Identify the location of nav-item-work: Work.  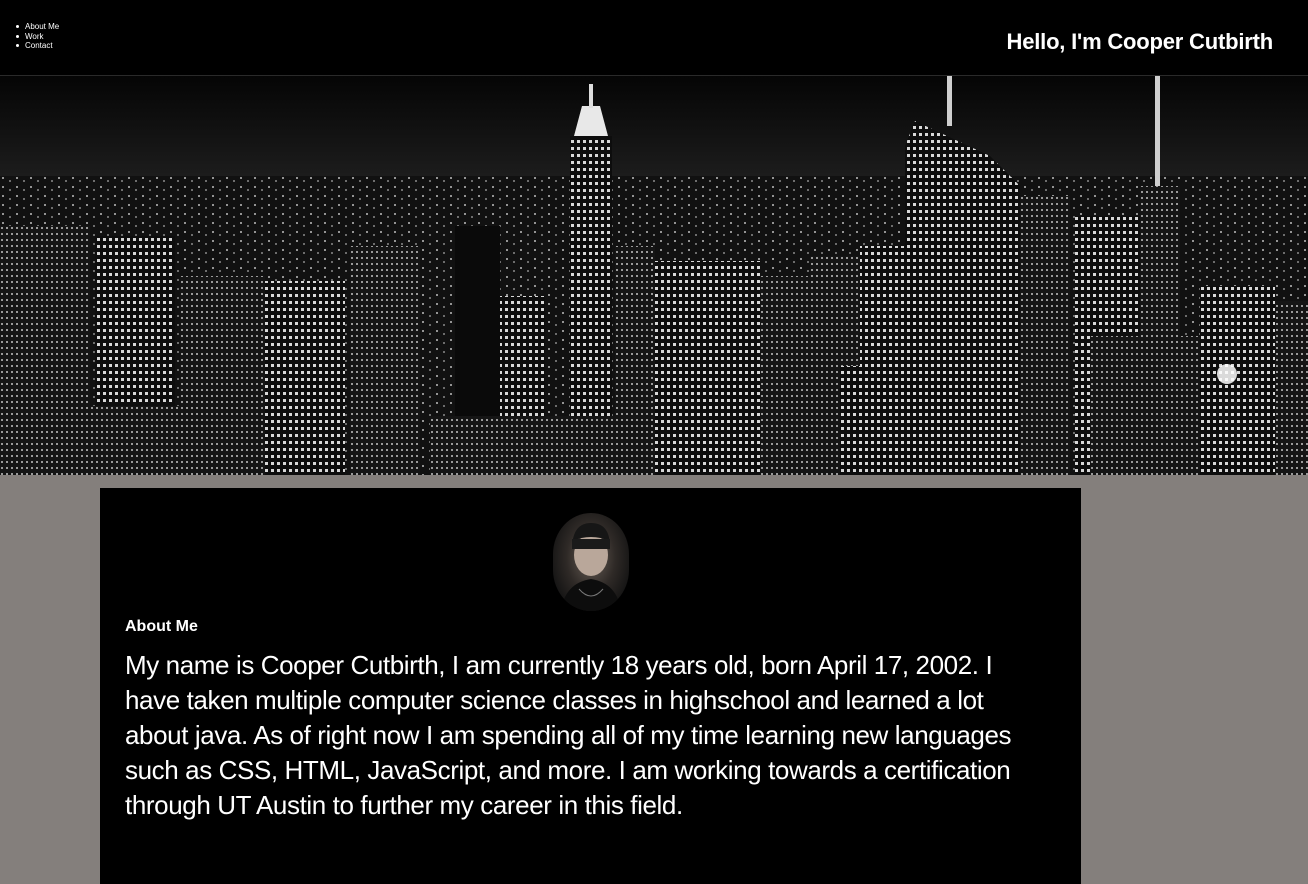
(37, 37).